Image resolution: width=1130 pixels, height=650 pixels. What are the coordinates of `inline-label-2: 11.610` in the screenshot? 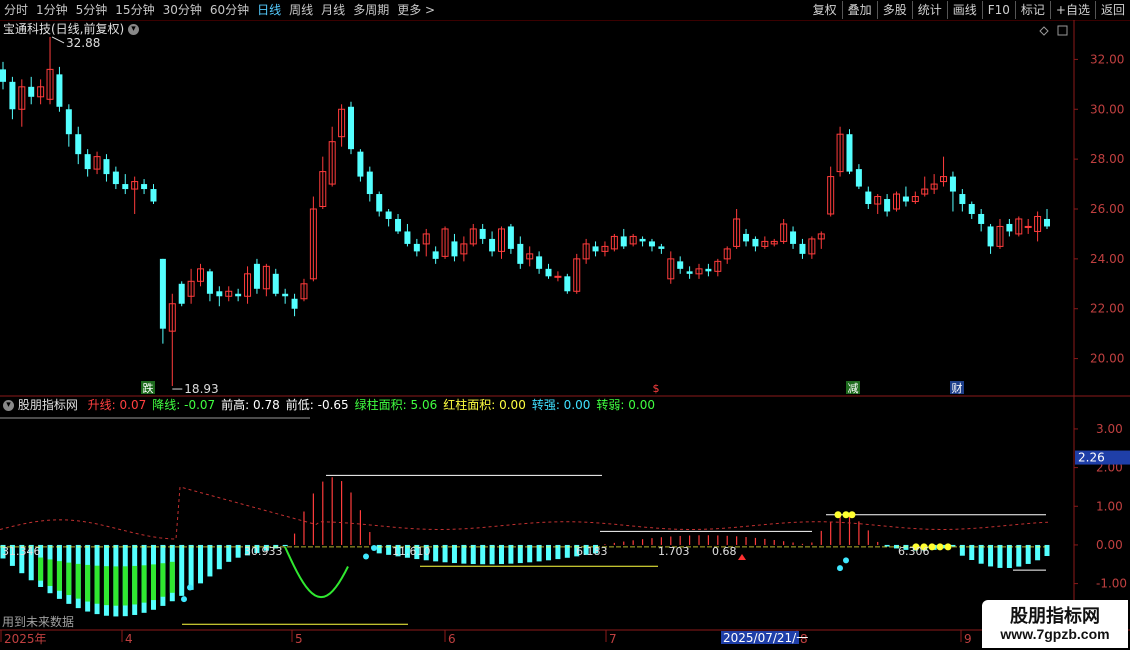 It's located at (411, 551).